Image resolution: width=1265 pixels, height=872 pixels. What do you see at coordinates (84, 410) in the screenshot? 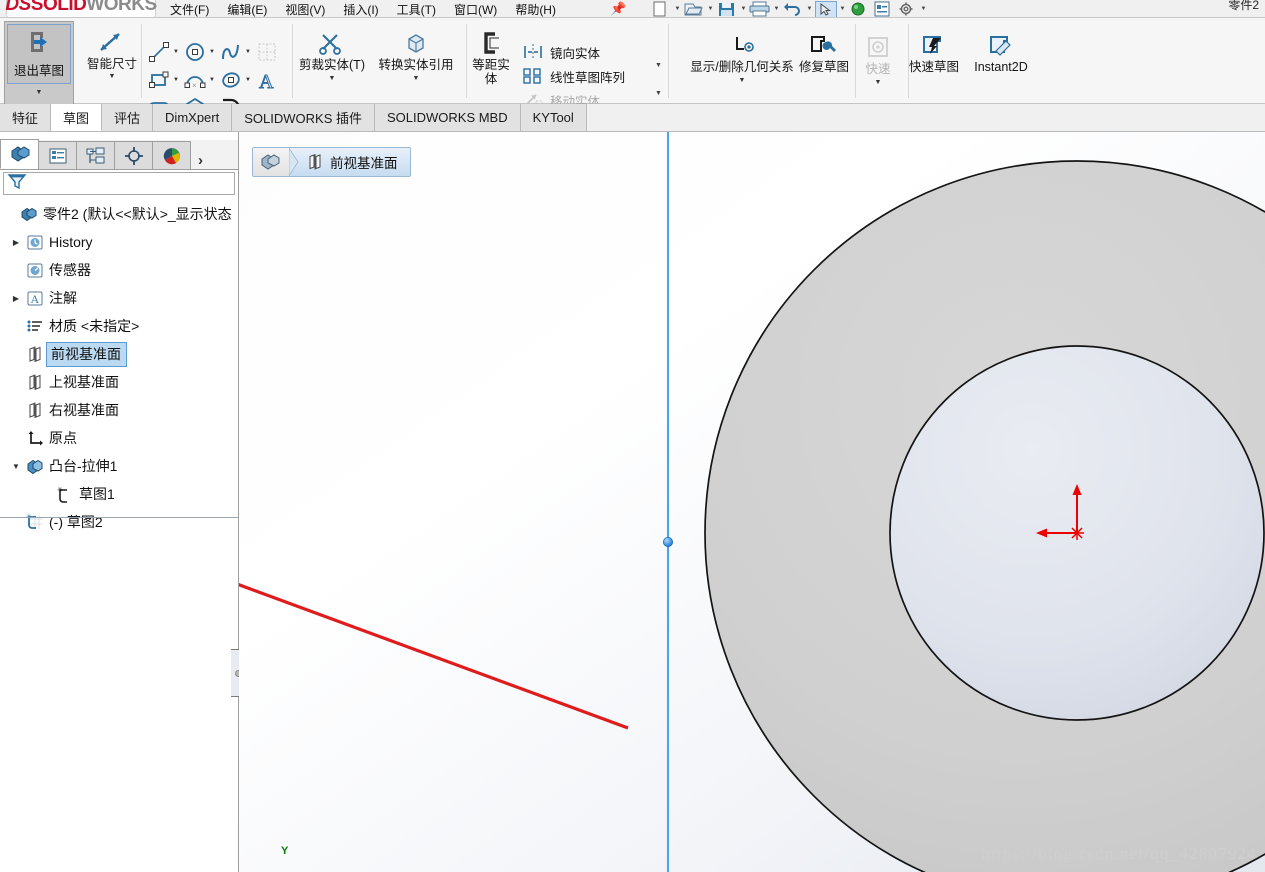
I see `tree-item-label: 右视基准面` at bounding box center [84, 410].